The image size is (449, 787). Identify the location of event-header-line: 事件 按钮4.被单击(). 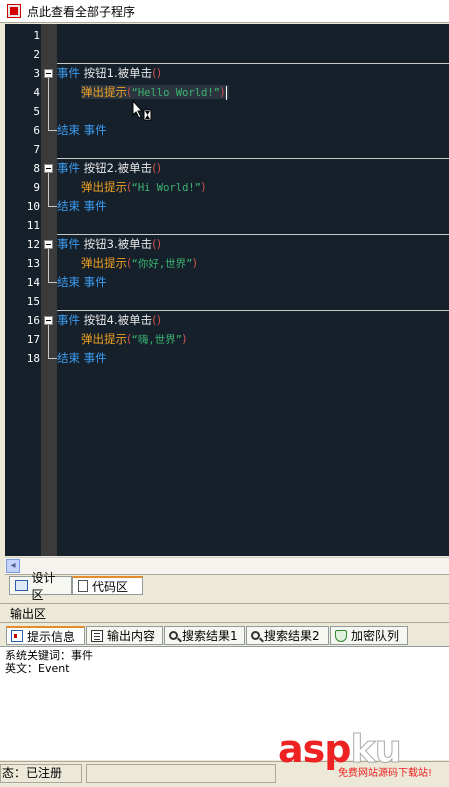
(253, 320).